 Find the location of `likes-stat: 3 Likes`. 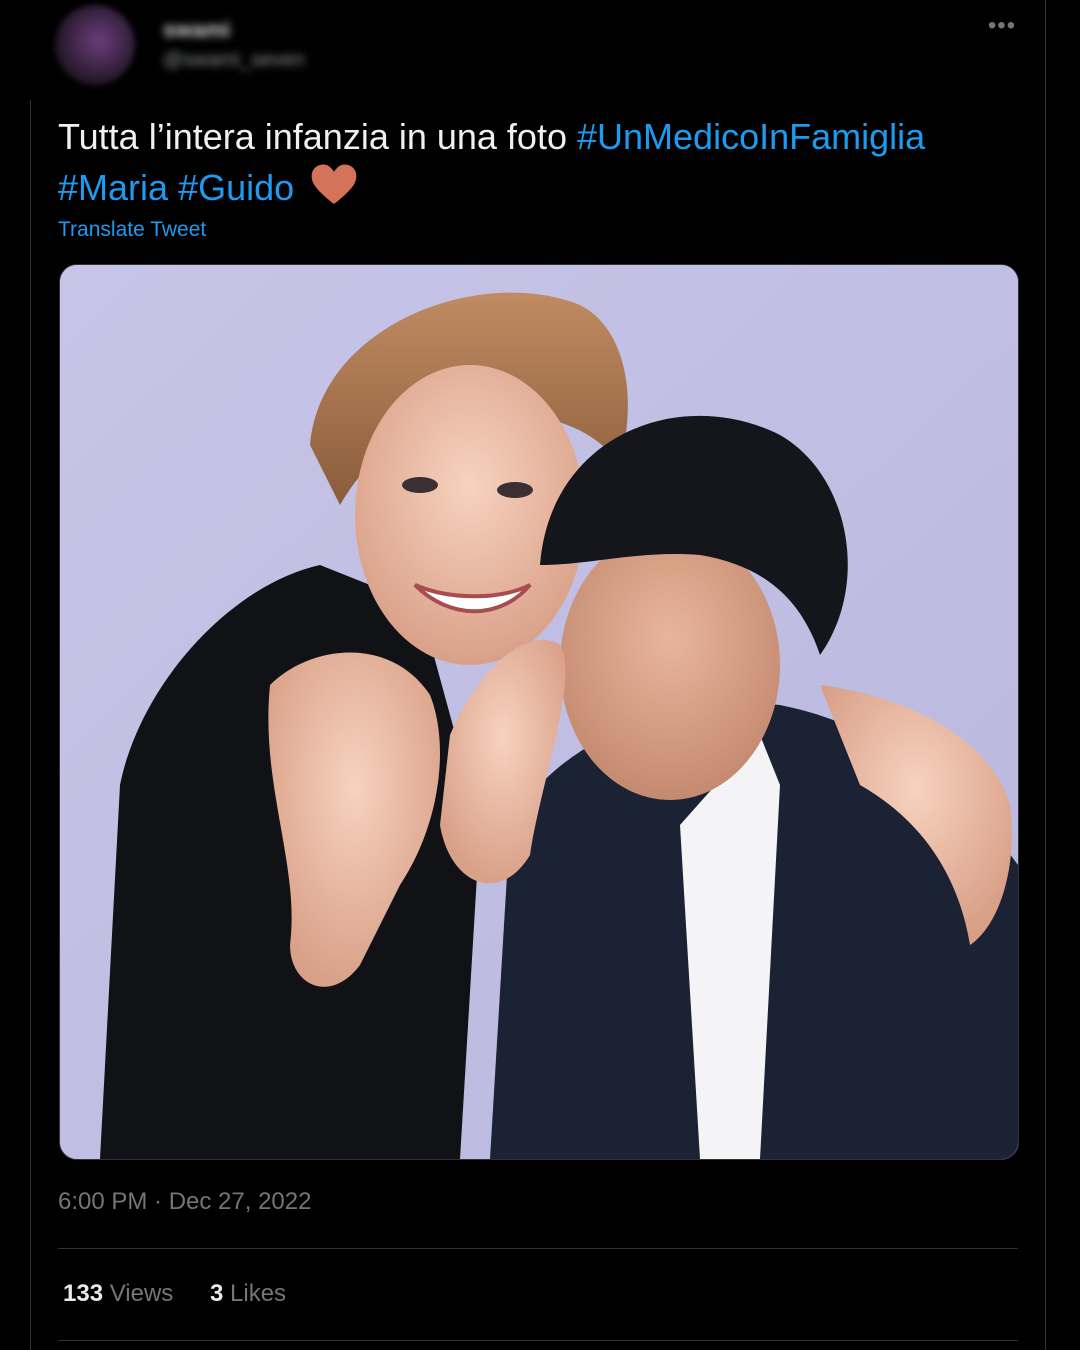

likes-stat: 3 Likes is located at coordinates (248, 1294).